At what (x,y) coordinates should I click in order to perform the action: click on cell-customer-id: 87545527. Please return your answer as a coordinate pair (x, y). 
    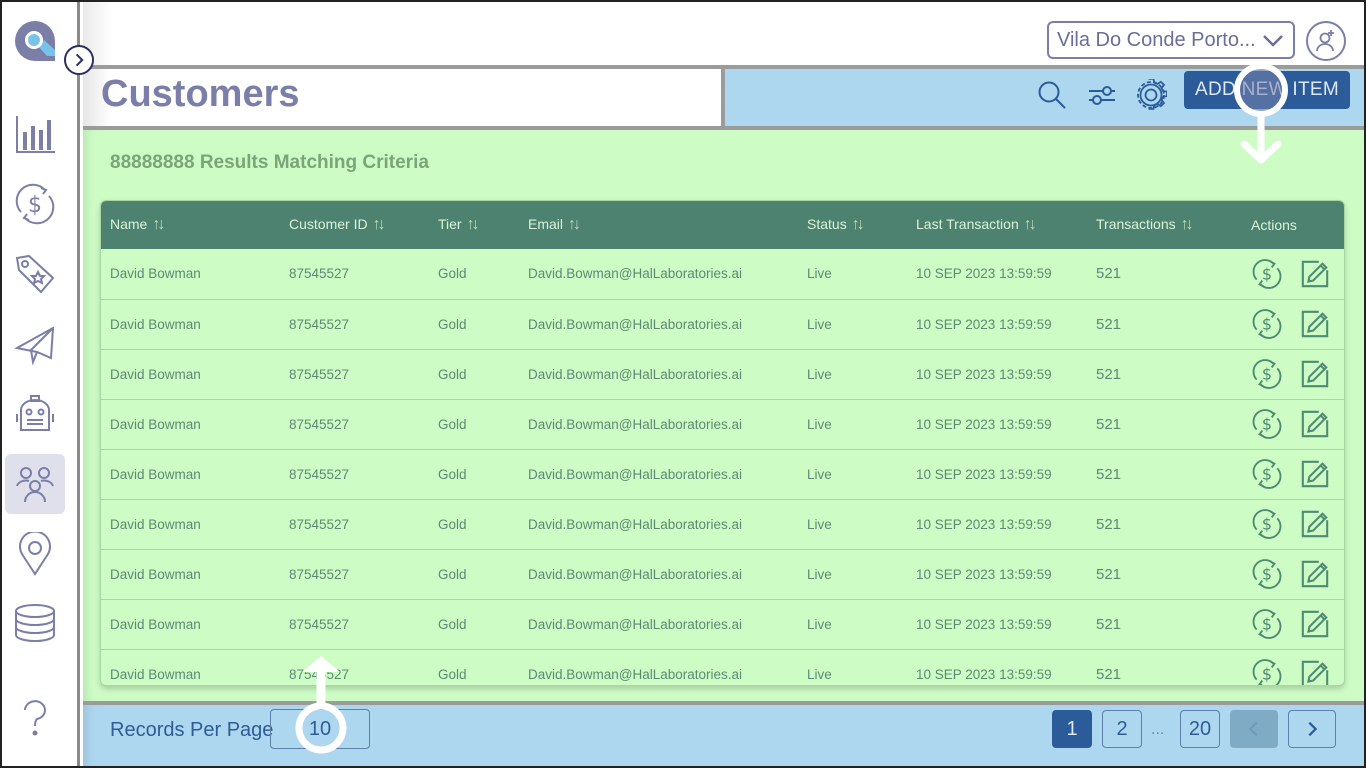
    Looking at the image, I should click on (354, 374).